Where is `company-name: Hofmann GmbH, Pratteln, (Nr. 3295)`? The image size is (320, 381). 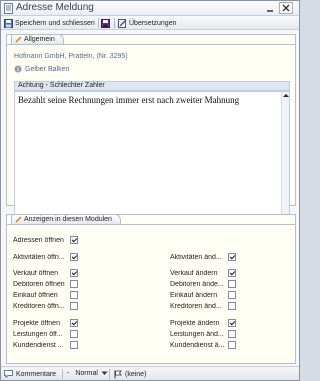 company-name: Hofmann GmbH, Pratteln, (Nr. 3295) is located at coordinates (71, 56).